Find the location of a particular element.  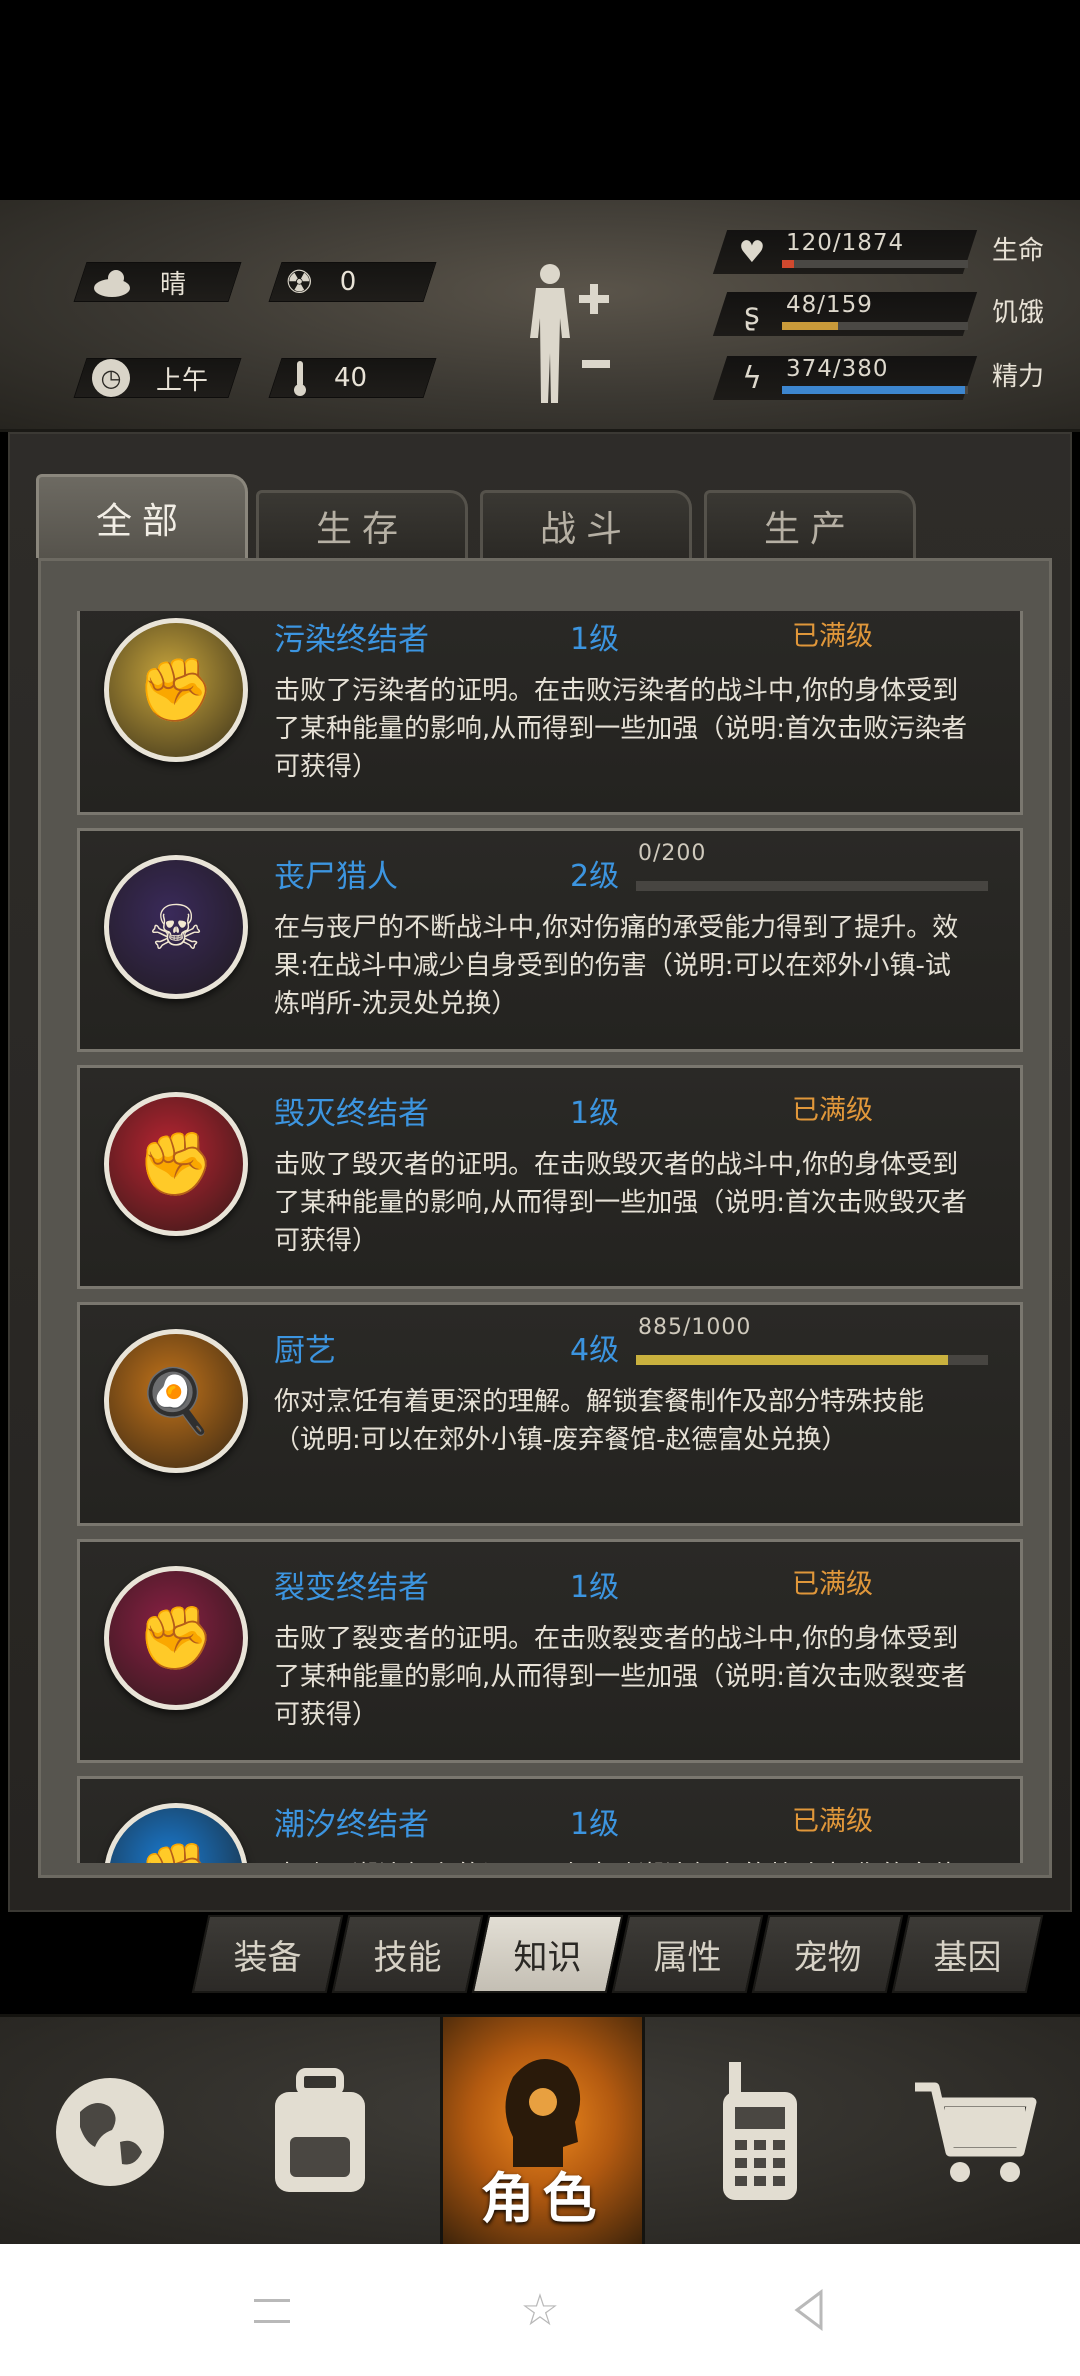

health-label: 生命 is located at coordinates (1018, 251).